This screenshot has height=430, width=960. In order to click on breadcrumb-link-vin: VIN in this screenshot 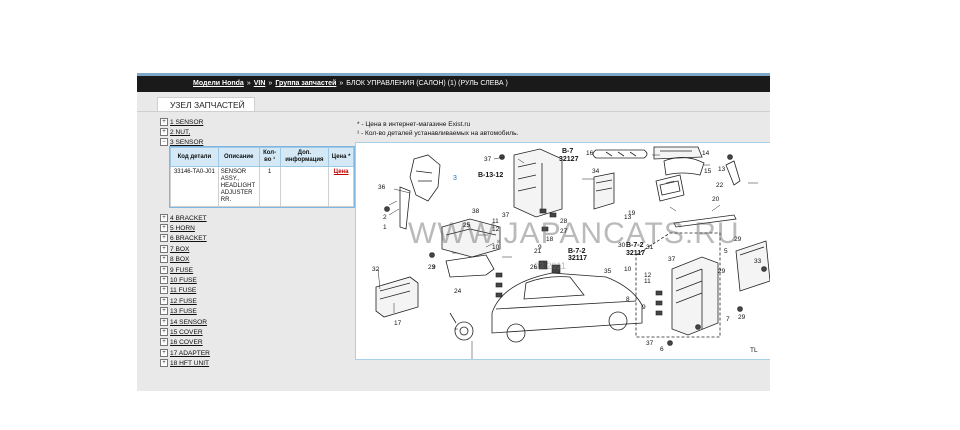, I will do `click(260, 83)`.